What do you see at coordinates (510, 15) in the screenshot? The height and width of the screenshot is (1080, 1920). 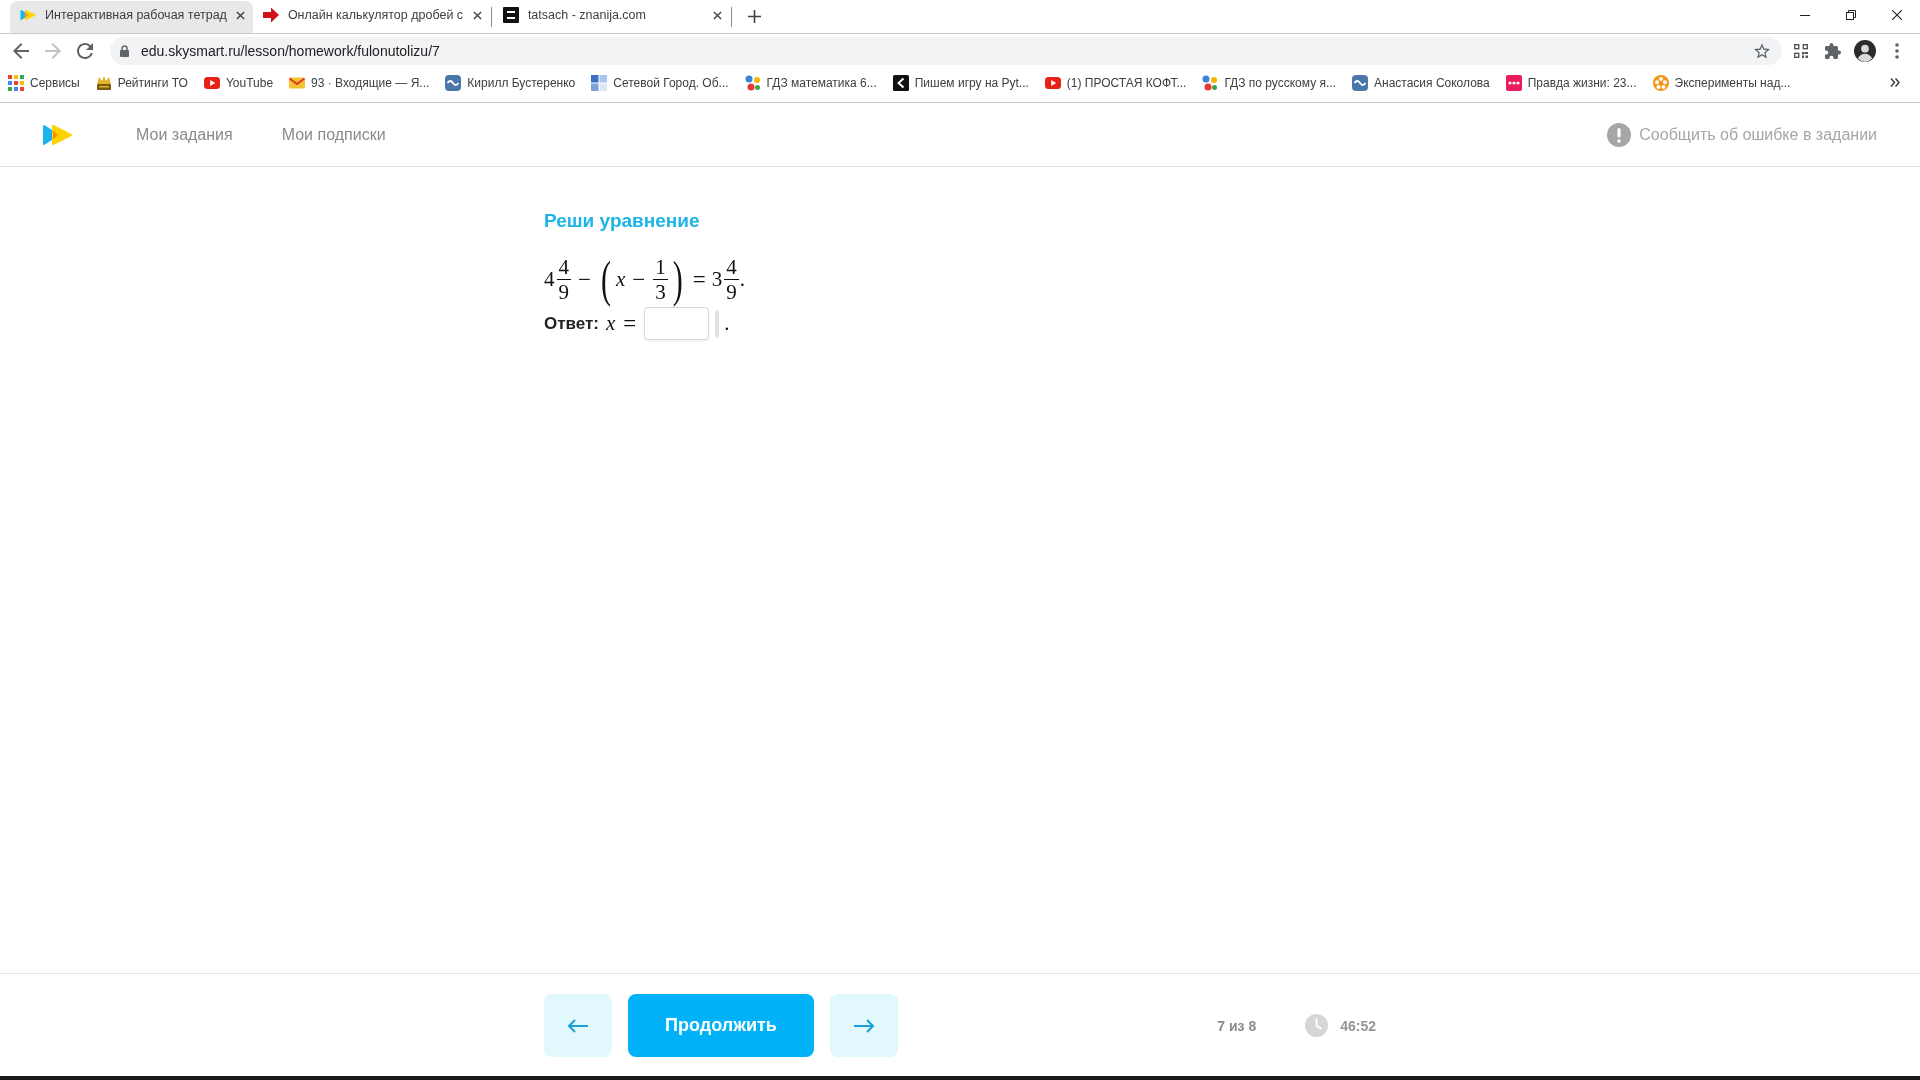 I see `tile-icon` at bounding box center [510, 15].